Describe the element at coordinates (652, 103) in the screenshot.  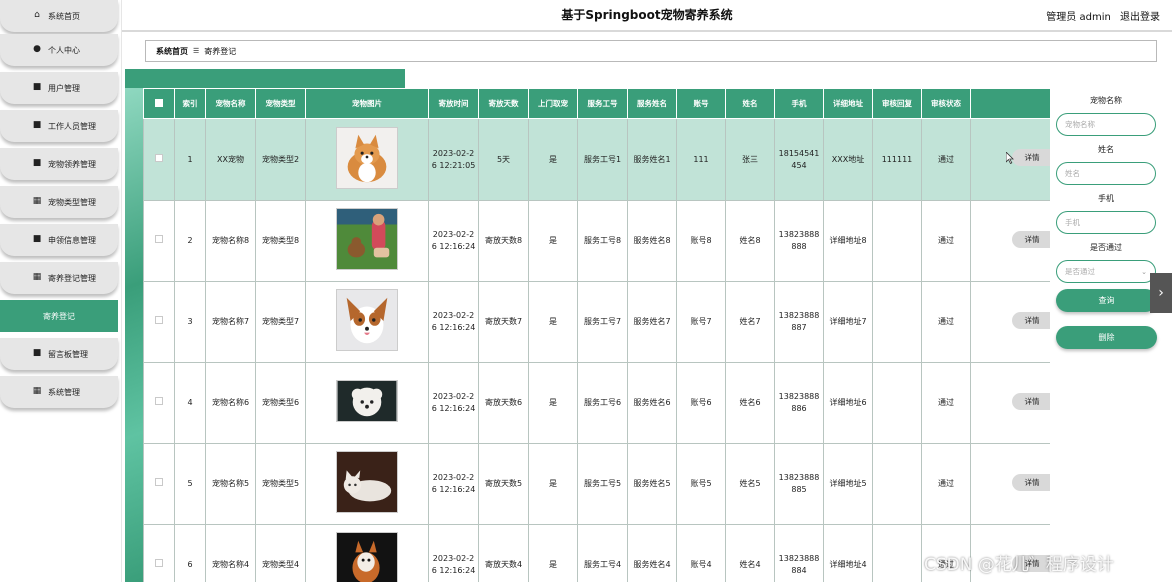
I see `column-header-service-name: 服务姓名` at that location.